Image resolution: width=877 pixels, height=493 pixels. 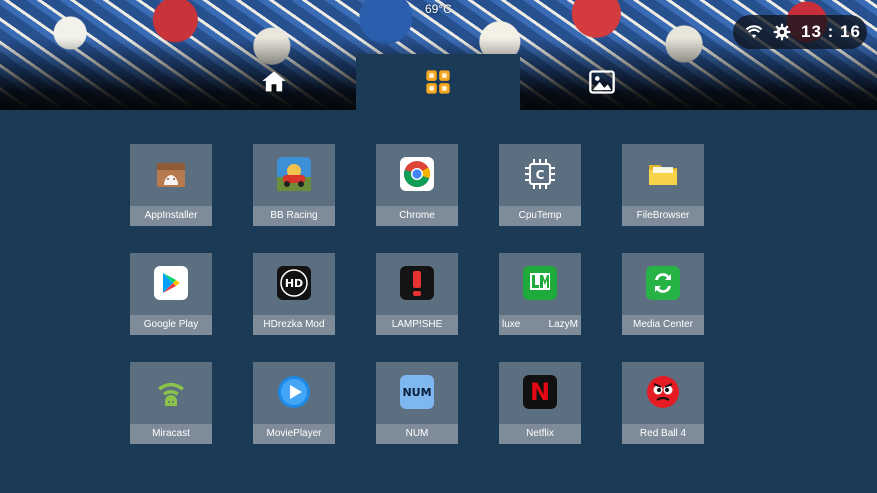 I want to click on netflix-icon-text: N, so click(x=540, y=392).